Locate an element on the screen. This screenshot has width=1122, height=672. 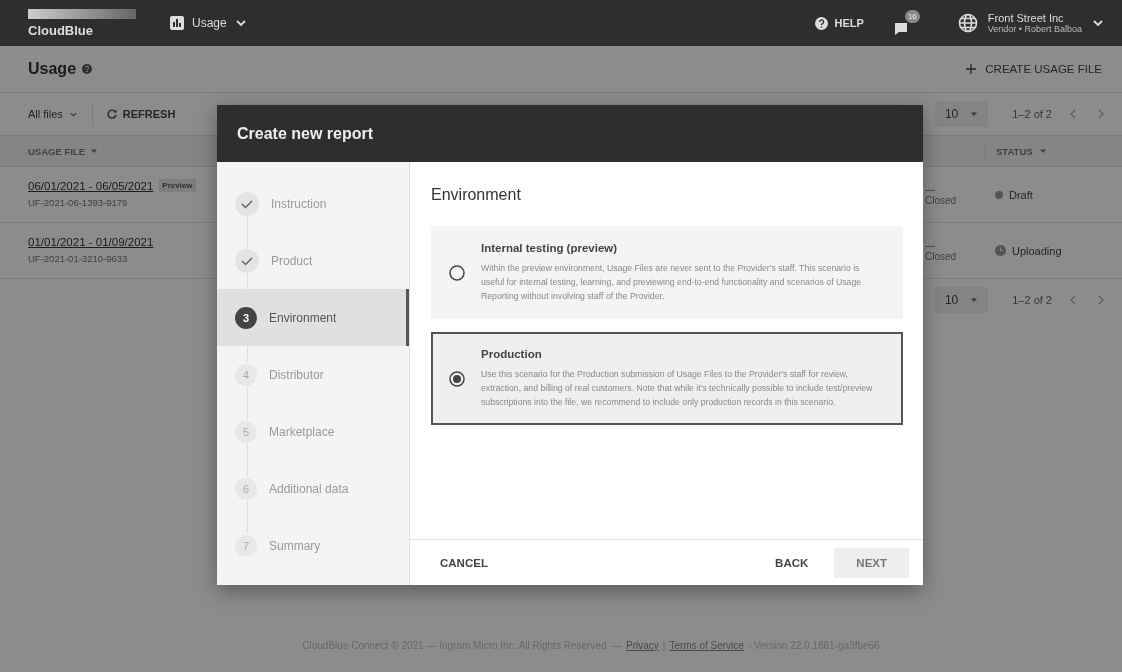
privacy-link: Privacy is located at coordinates (642, 645).